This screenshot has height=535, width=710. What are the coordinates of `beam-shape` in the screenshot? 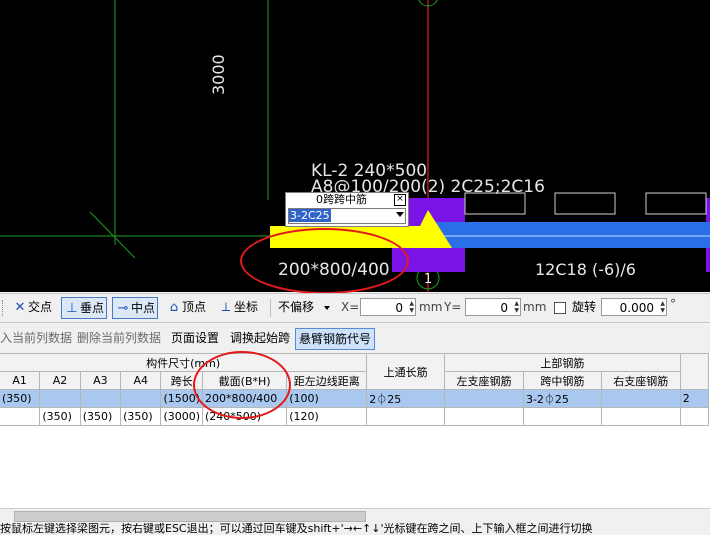 It's located at (570, 235).